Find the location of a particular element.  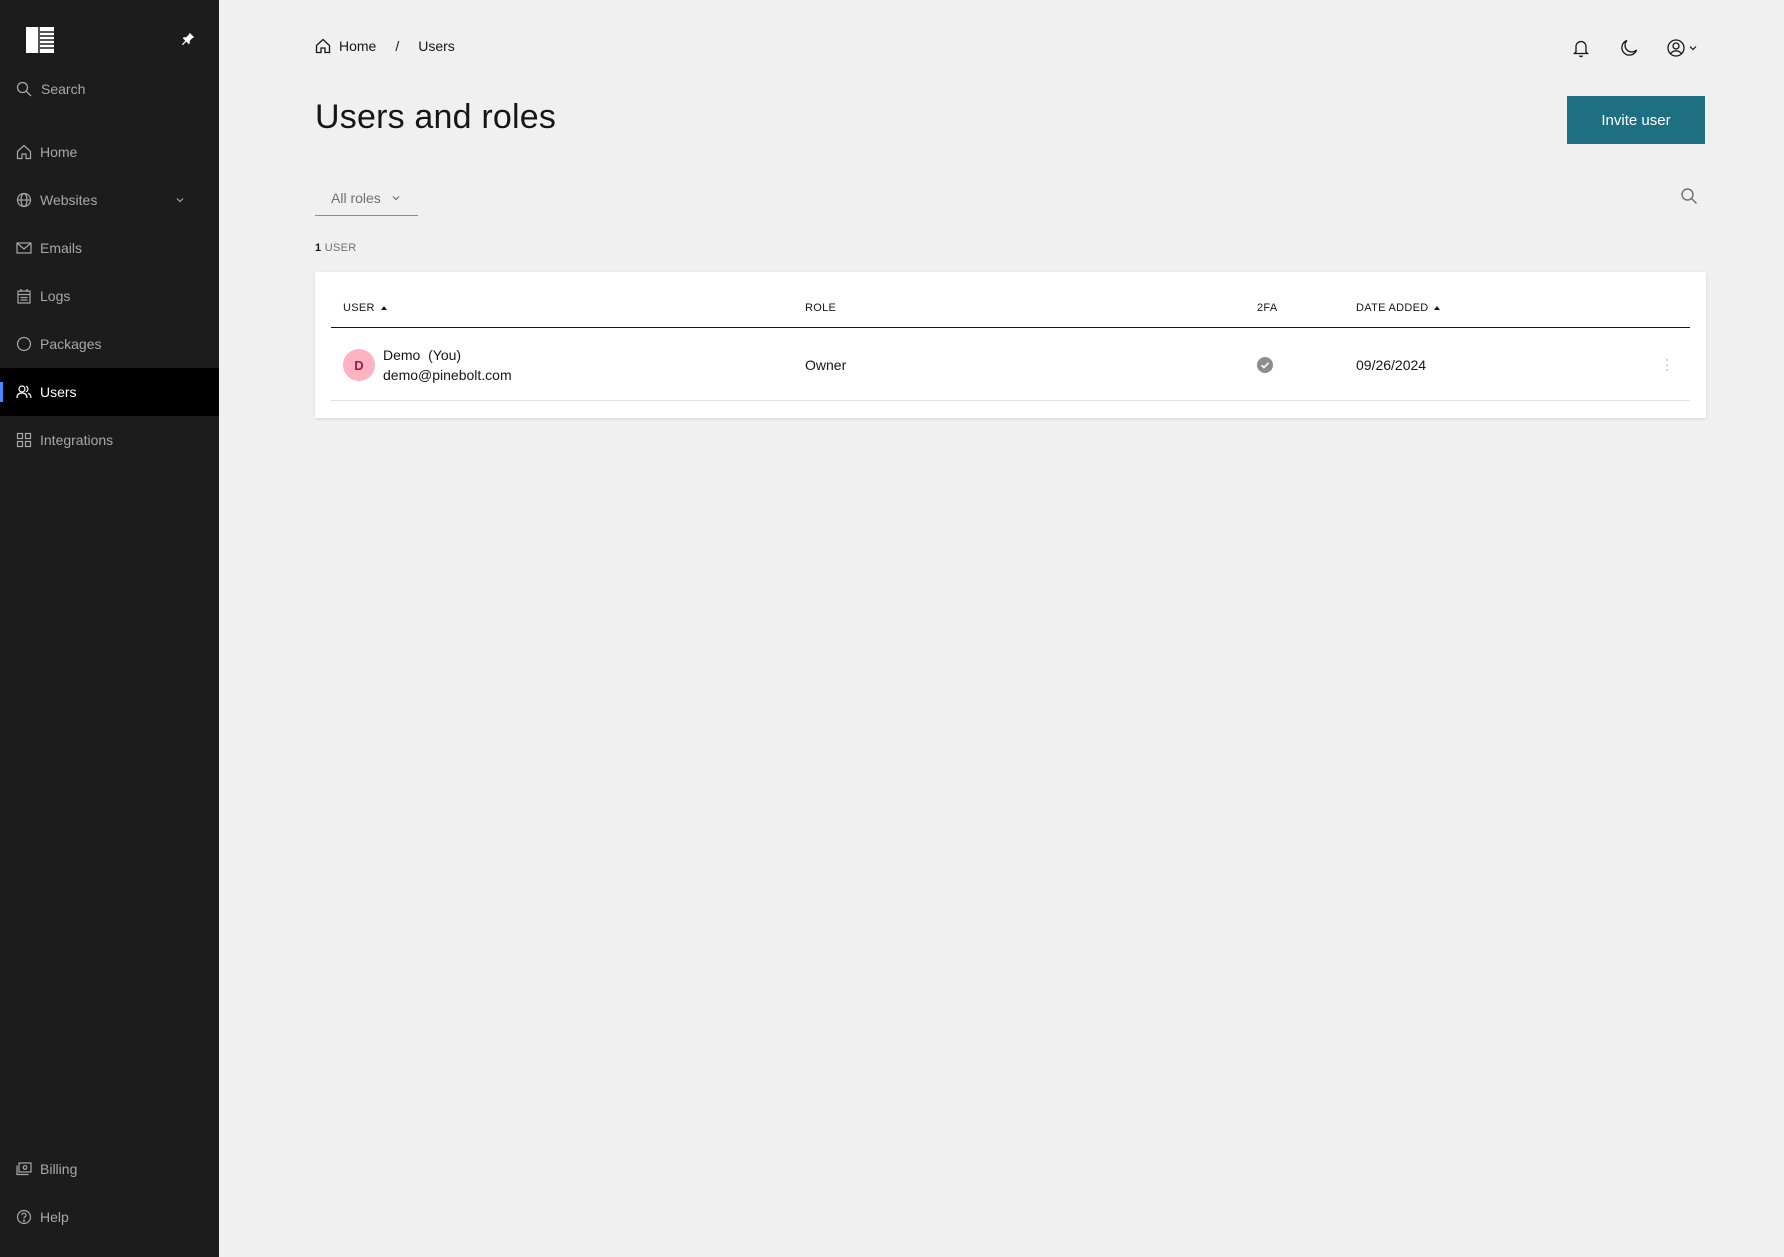

moon-icon is located at coordinates (1629, 48).